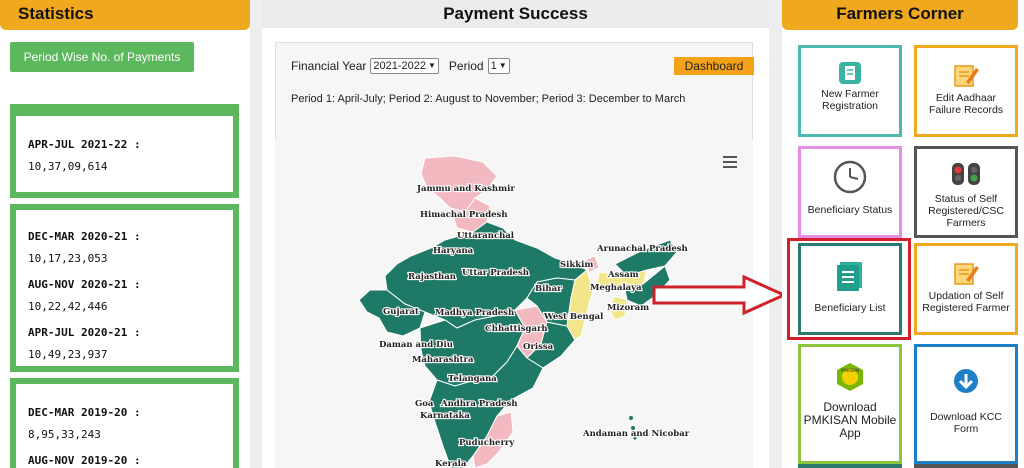 Image resolution: width=1024 pixels, height=468 pixels. Describe the element at coordinates (576, 265) in the screenshot. I see `map-label-sikkim: Sikkim` at that location.